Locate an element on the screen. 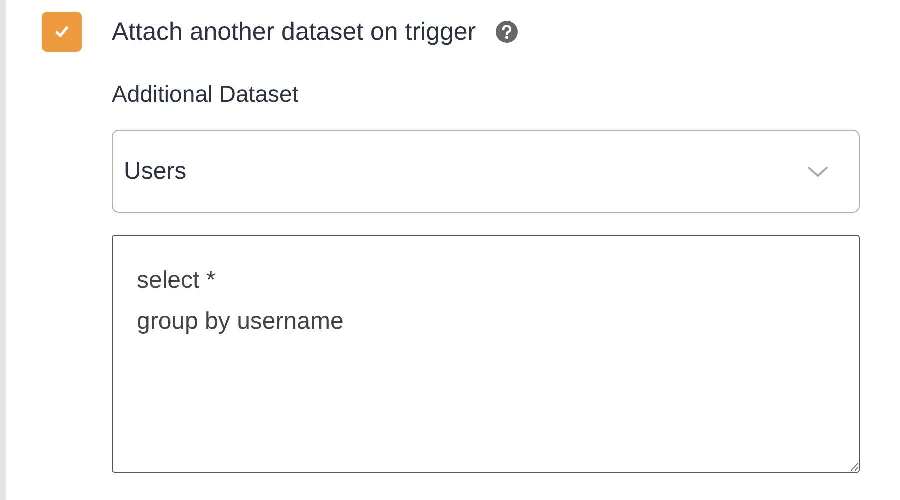  chevron-down-icon is located at coordinates (818, 172).